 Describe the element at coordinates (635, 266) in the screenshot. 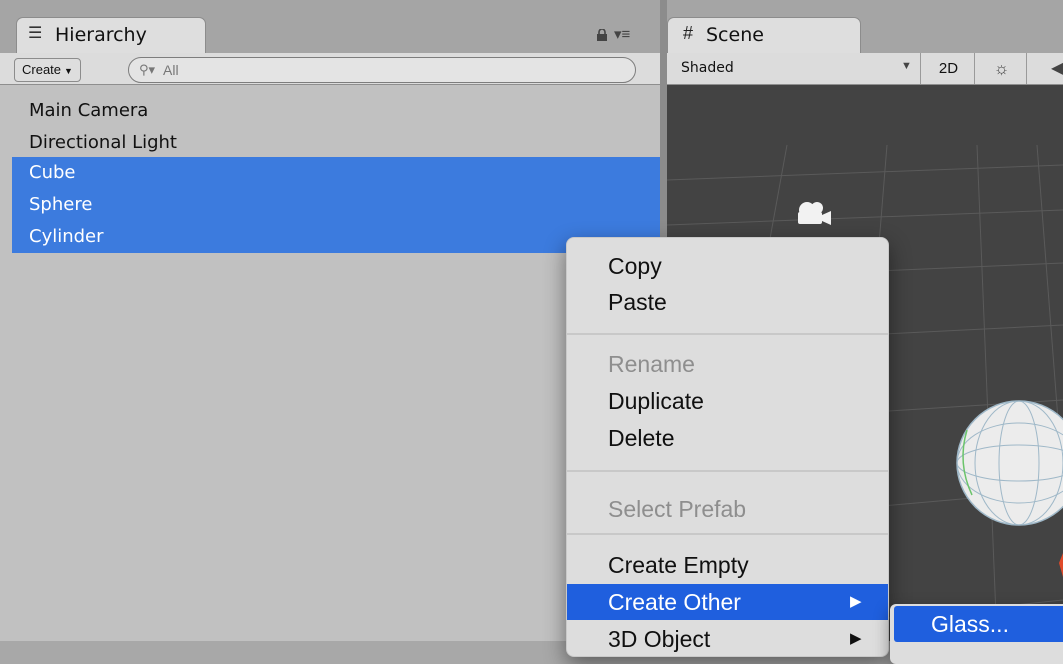

I see `menu-item-label: Copy` at that location.